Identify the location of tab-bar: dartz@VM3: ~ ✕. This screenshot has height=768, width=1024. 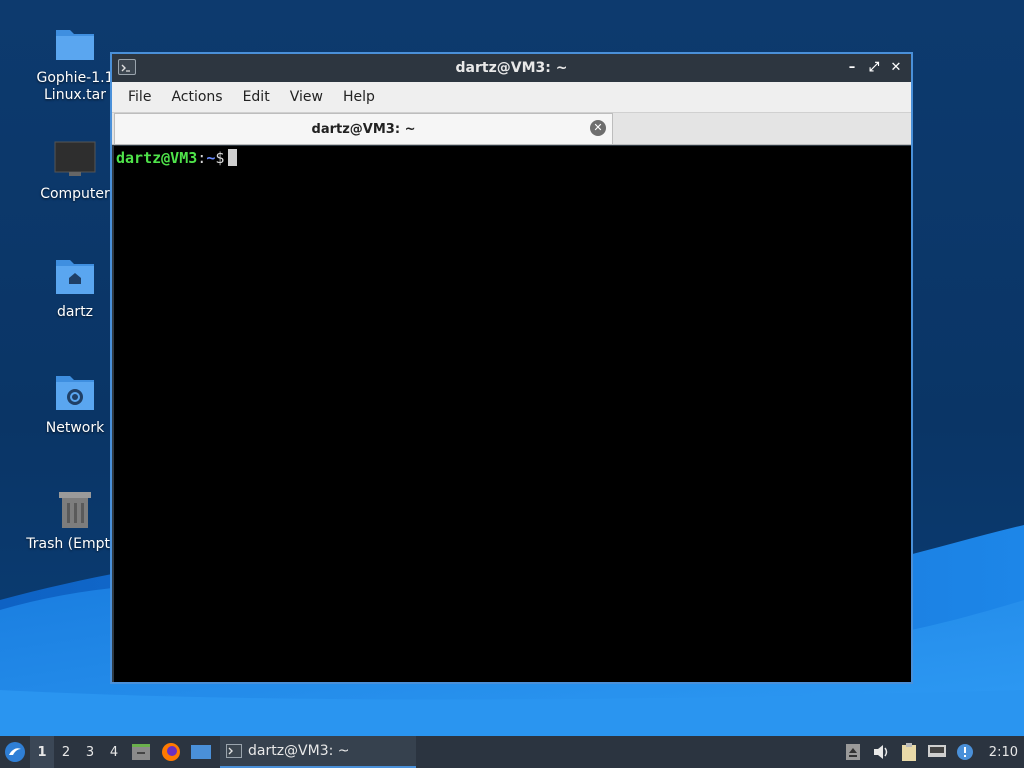
(511, 129).